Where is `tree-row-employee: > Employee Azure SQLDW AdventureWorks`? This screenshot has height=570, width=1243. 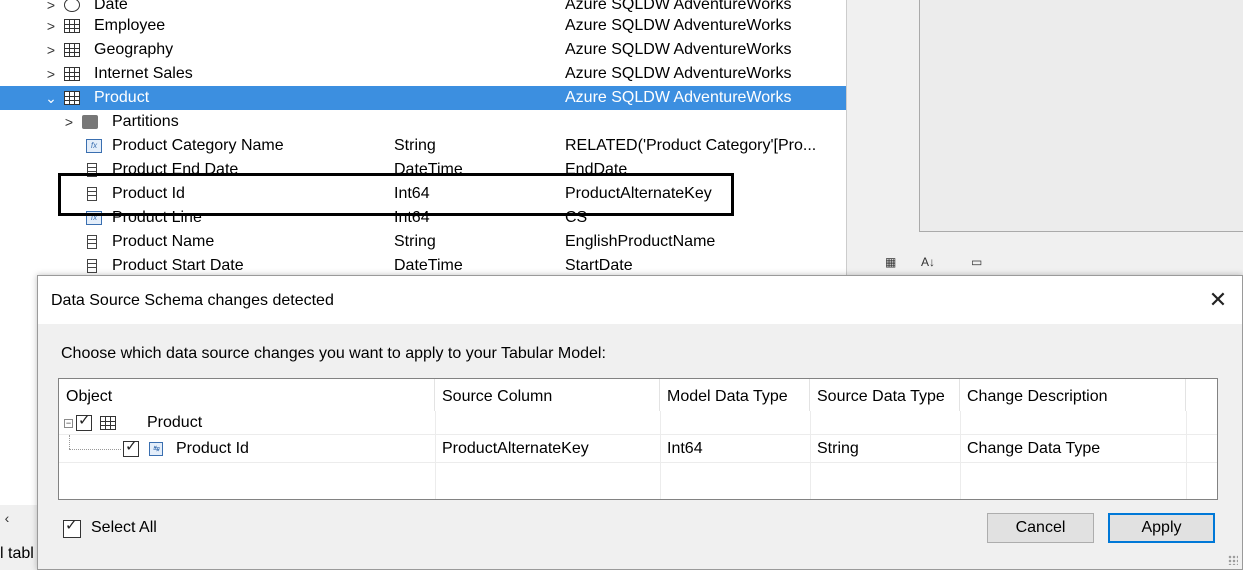 tree-row-employee: > Employee Azure SQLDW AdventureWorks is located at coordinates (423, 26).